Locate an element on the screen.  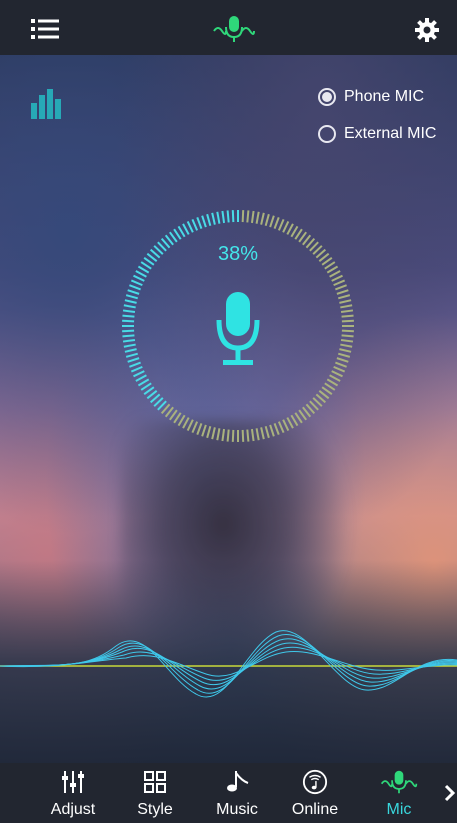
radio-selected-icon is located at coordinates (327, 97).